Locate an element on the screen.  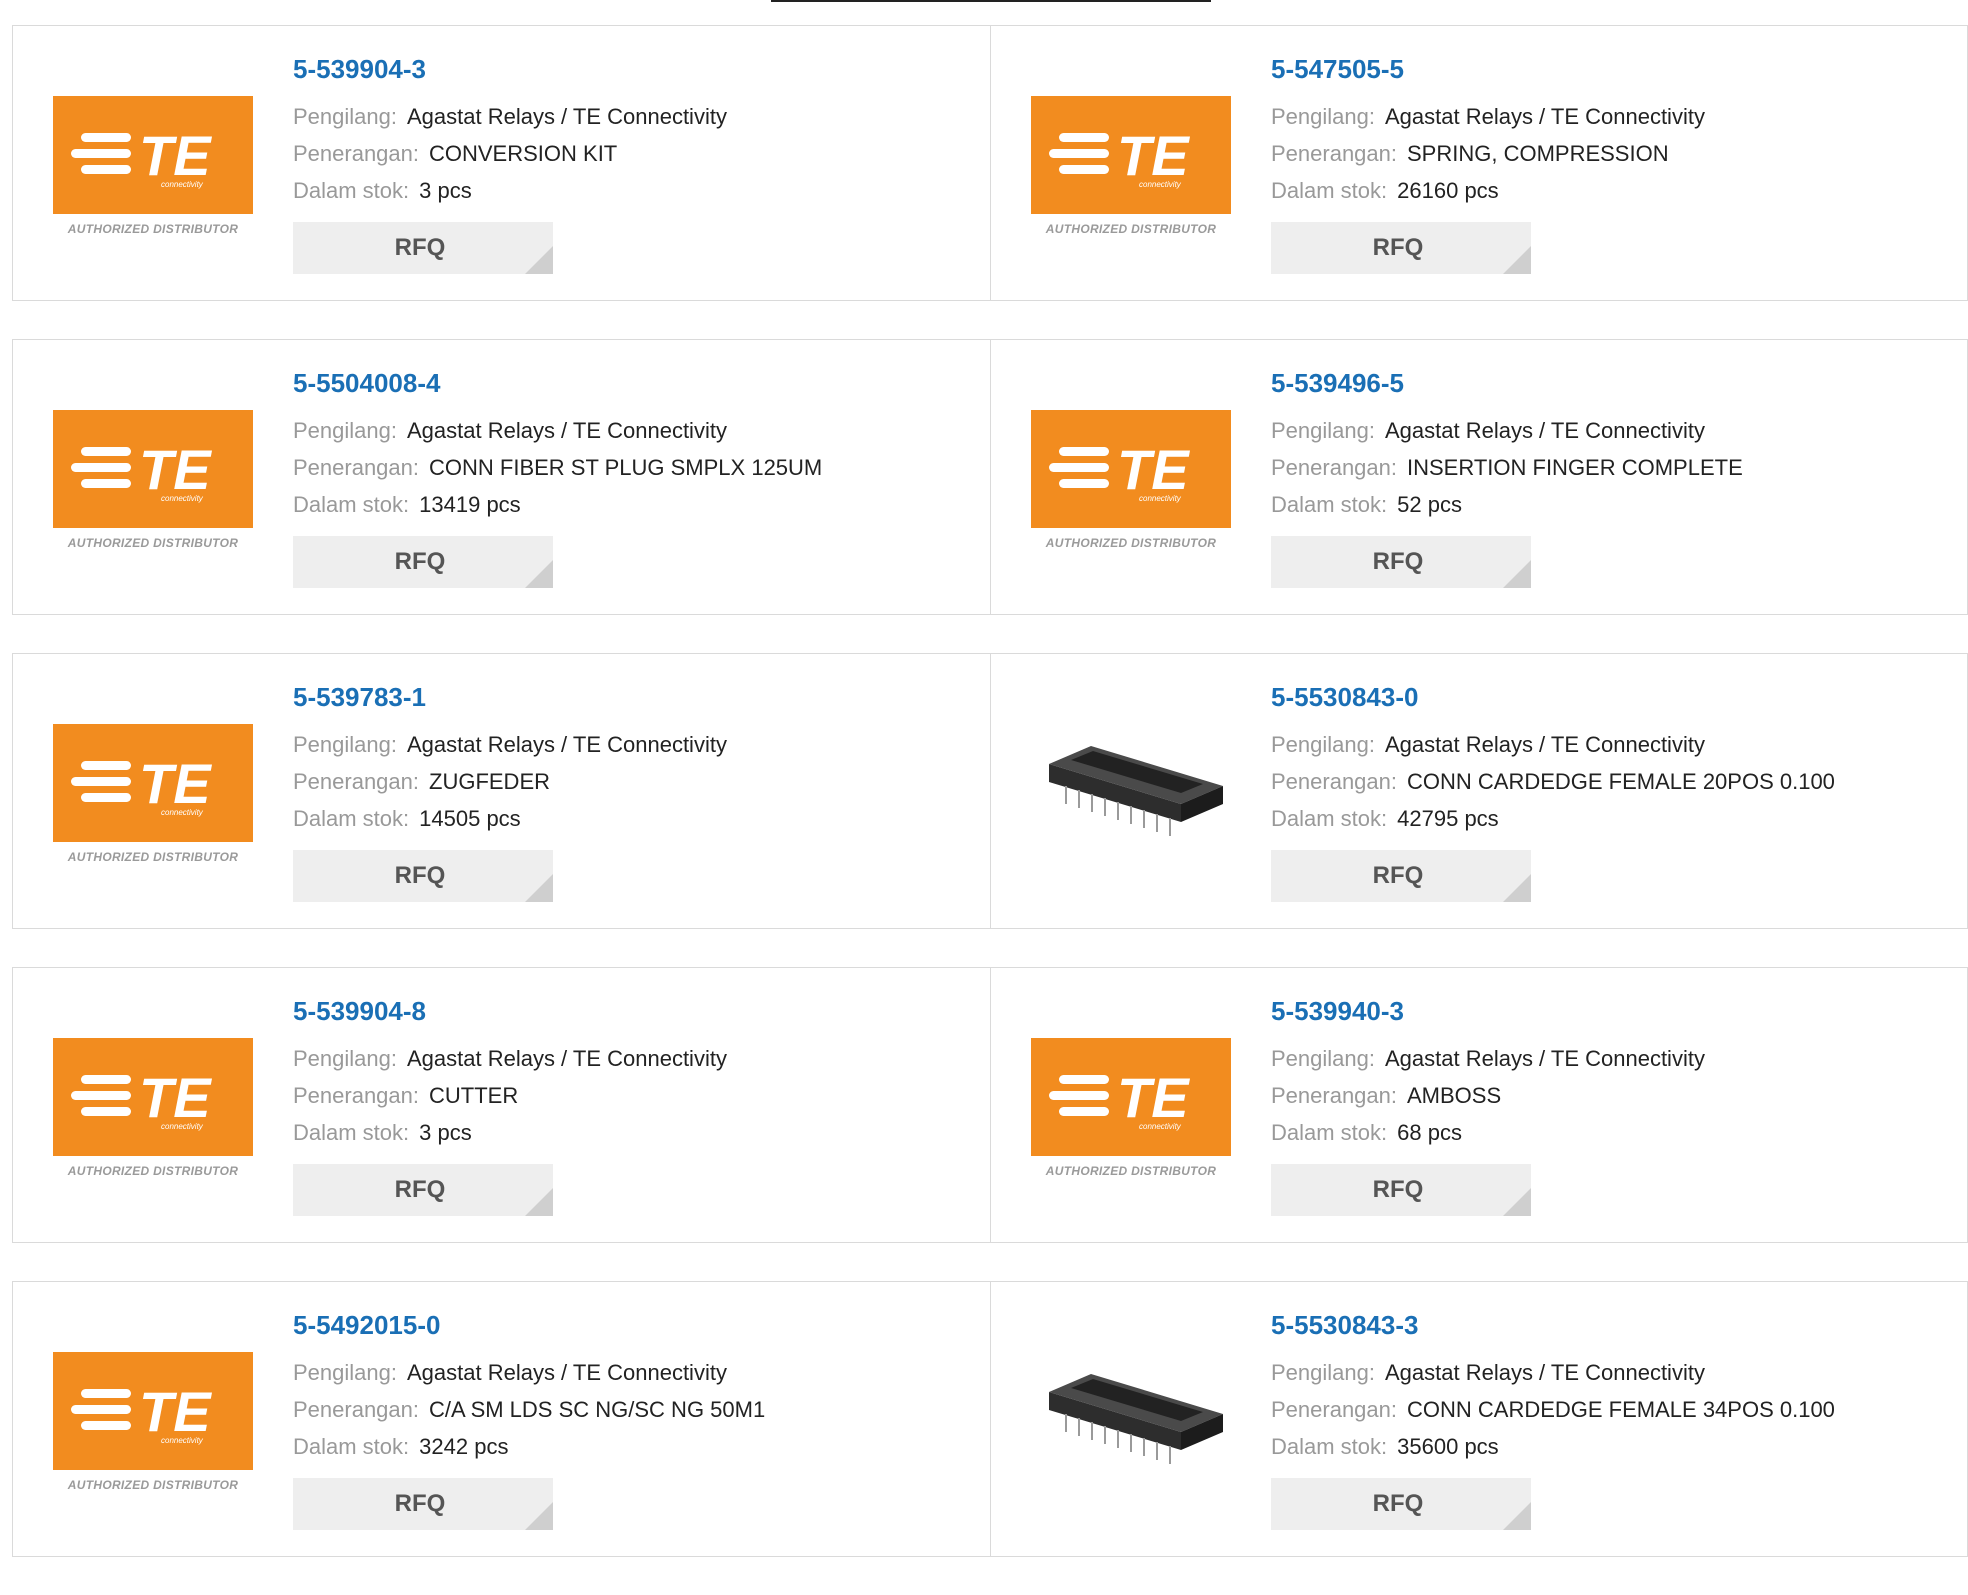
description-row: Penerangan: SPRING, COMPRESSION is located at coordinates (1488, 153).